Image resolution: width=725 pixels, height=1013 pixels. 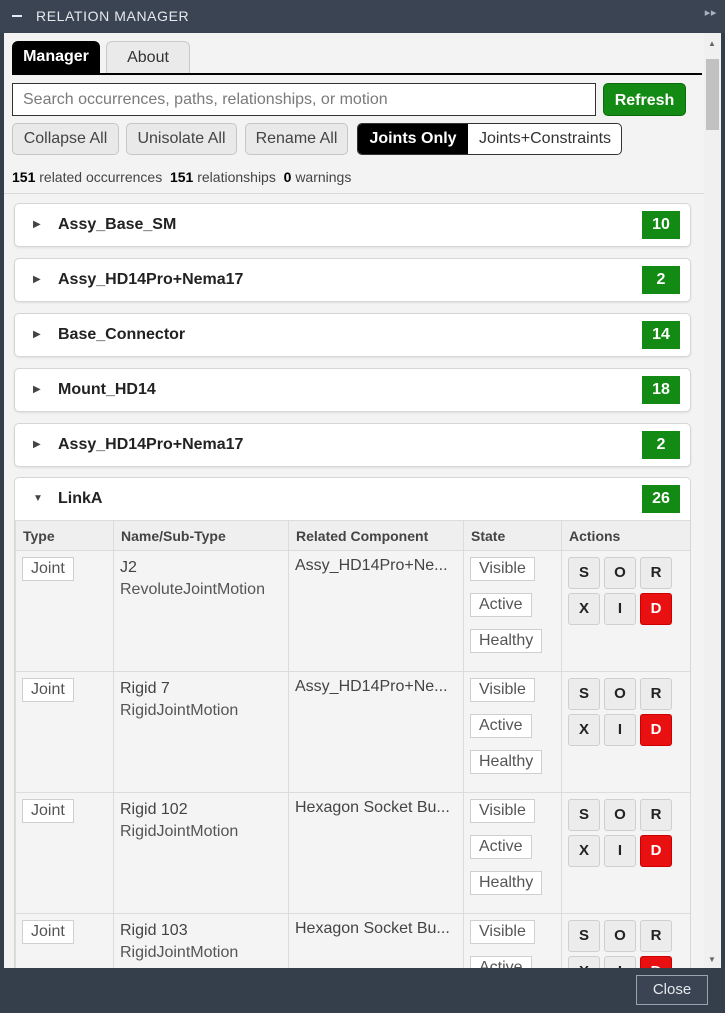 I want to click on col-header-name: Name/Sub-Type, so click(x=201, y=535).